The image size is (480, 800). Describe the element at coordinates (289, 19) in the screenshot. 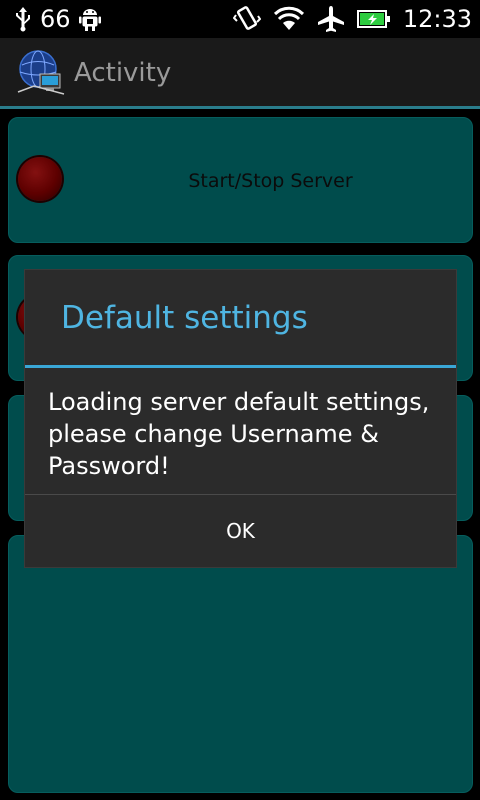

I see `wifi-icon` at that location.